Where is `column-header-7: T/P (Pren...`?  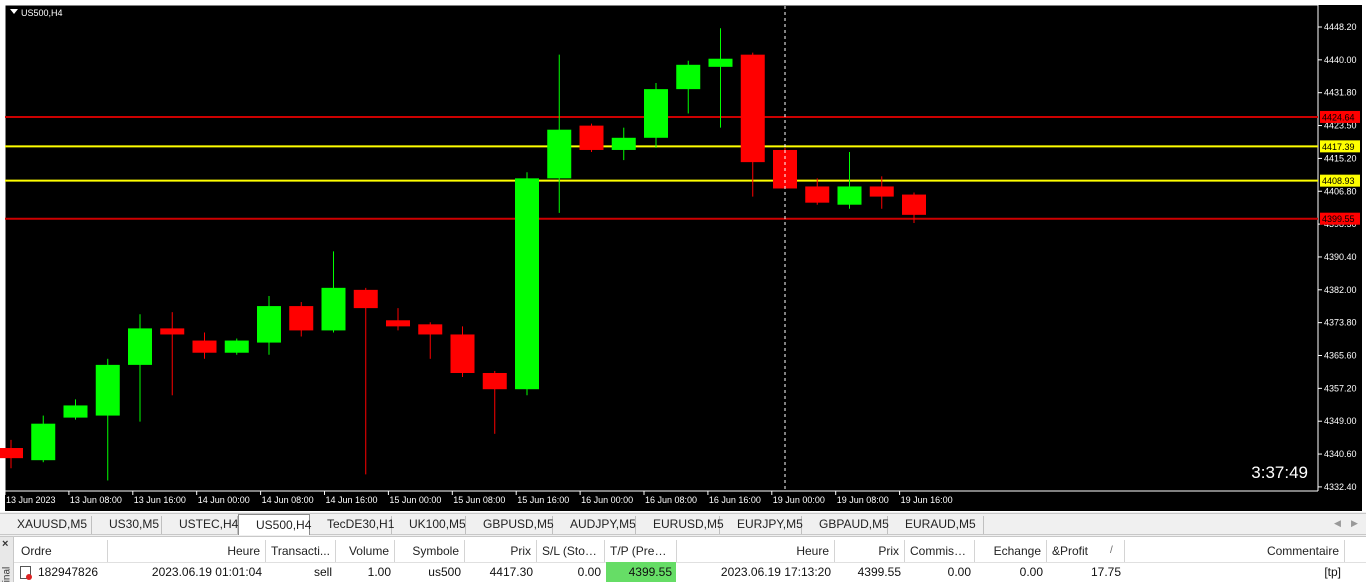 column-header-7: T/P (Pren... is located at coordinates (641, 551).